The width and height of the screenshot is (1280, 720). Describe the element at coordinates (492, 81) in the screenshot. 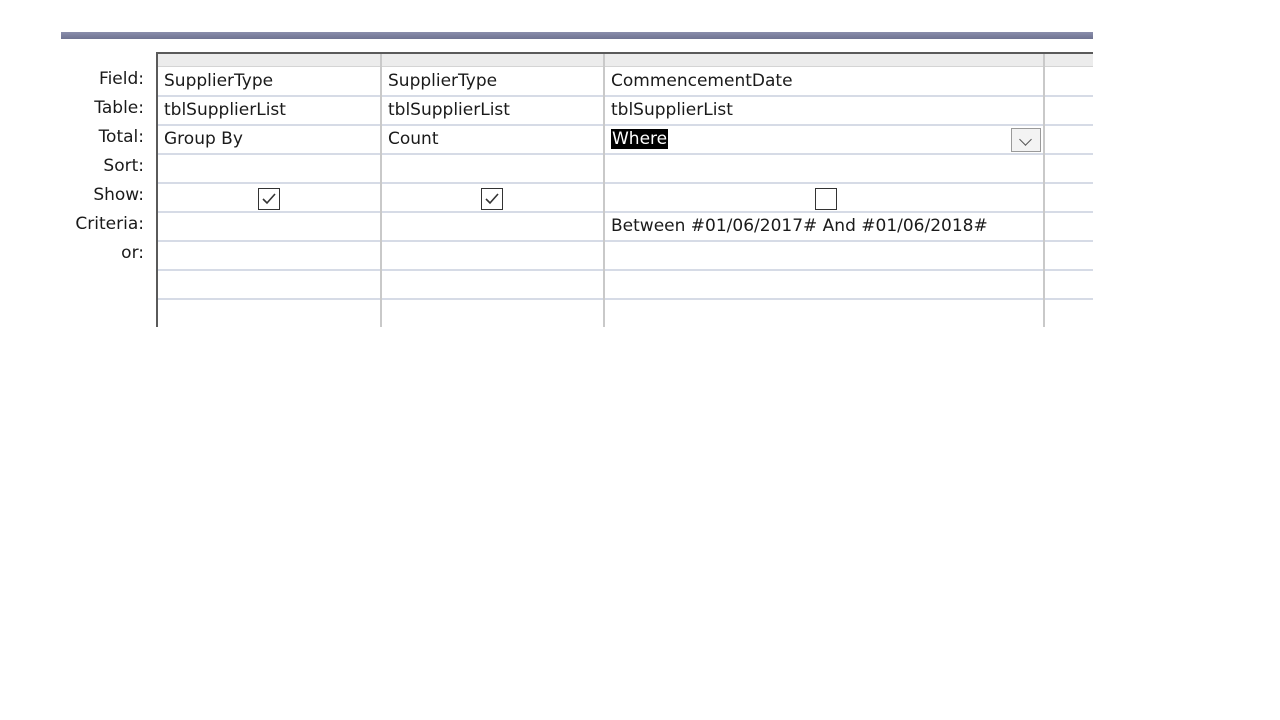

I see `col2-field-cell: SupplierType` at that location.